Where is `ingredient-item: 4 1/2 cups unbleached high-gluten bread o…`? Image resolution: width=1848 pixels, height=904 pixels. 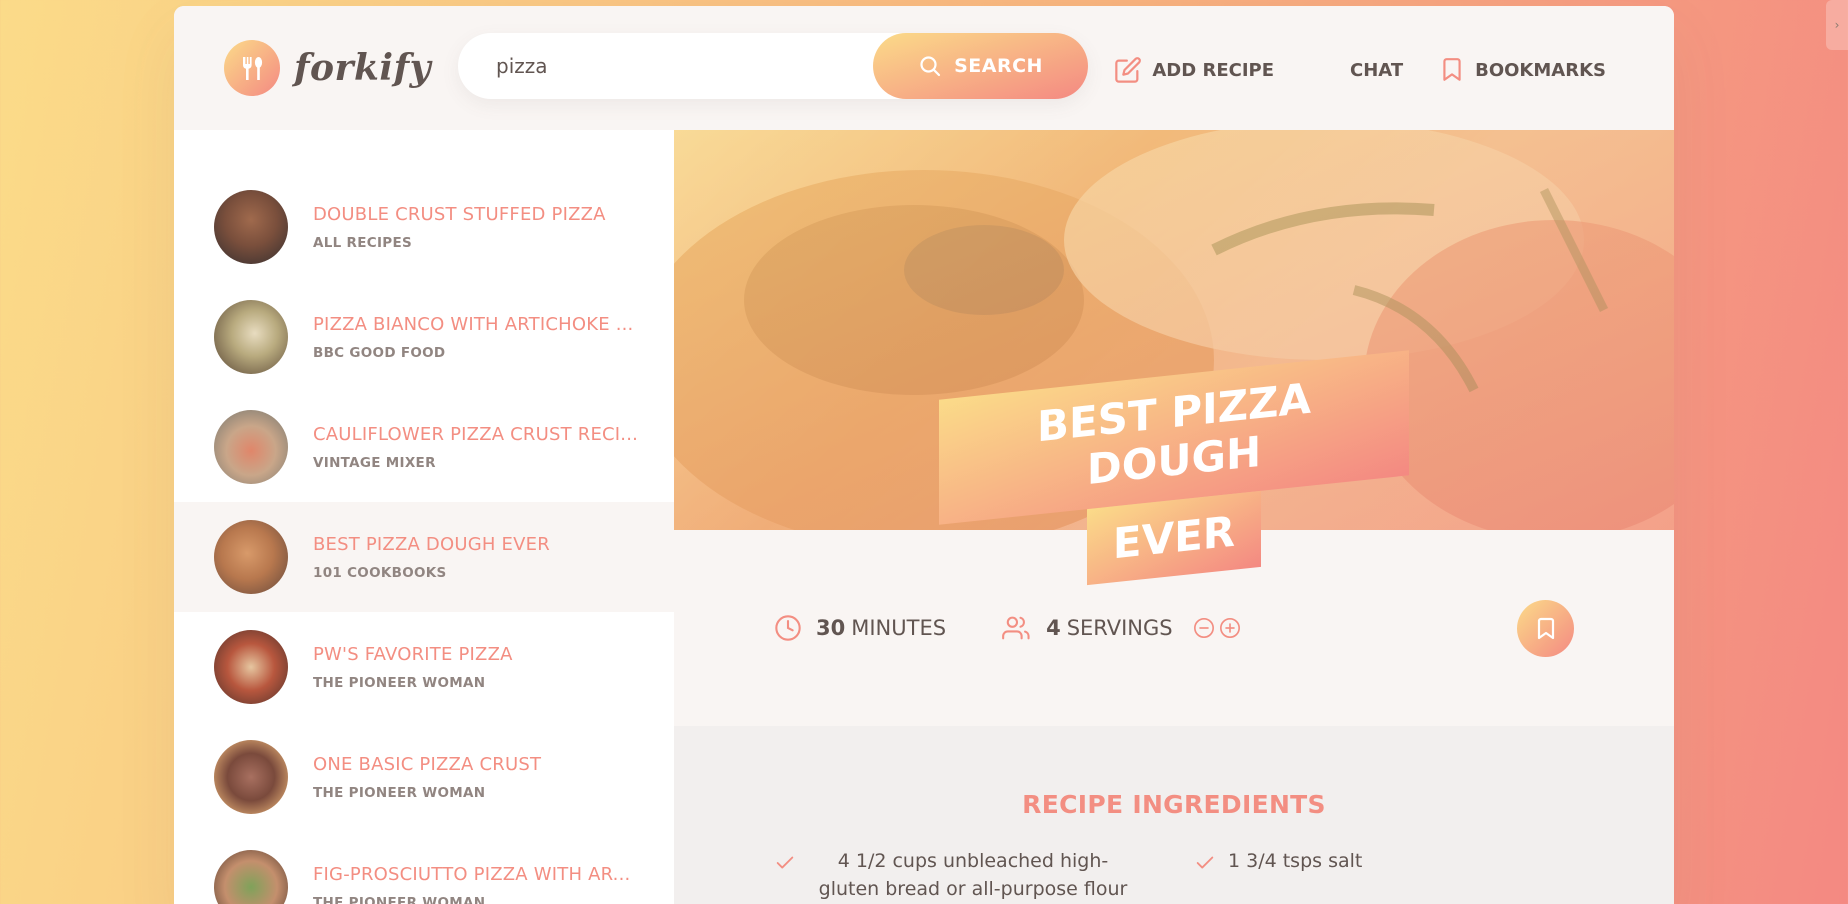
ingredient-item: 4 1/2 cups unbleached high-gluten bread o… is located at coordinates (984, 875).